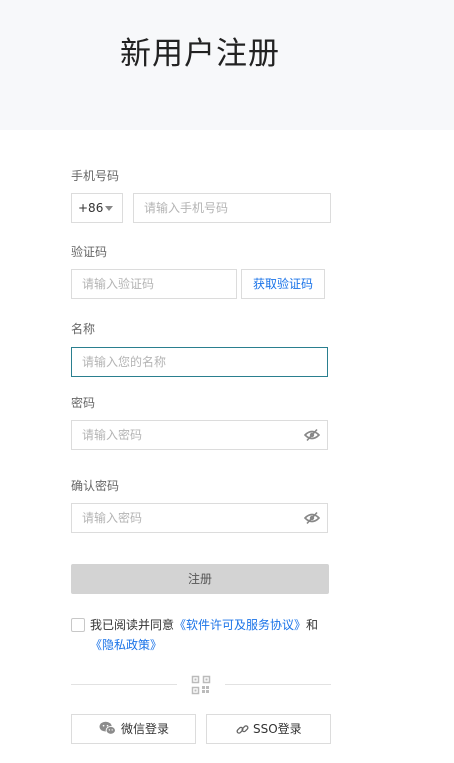  What do you see at coordinates (132, 625) in the screenshot?
I see `agreement-prefix: 我已阅读并同意` at bounding box center [132, 625].